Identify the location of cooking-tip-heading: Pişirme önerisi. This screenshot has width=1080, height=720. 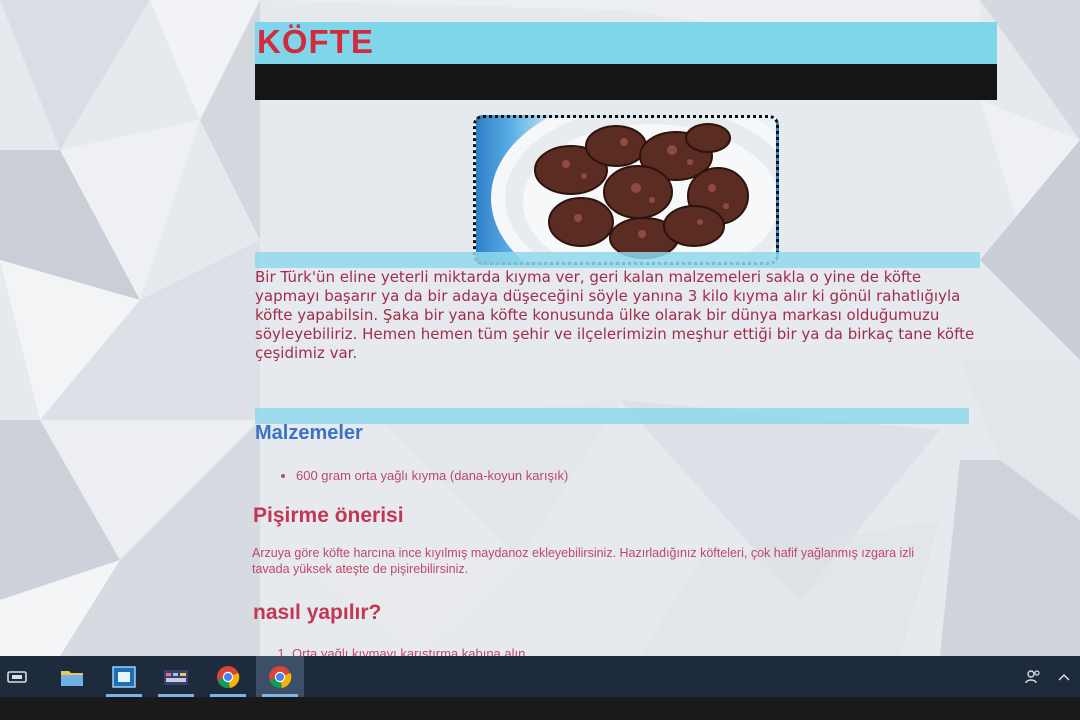
(328, 515).